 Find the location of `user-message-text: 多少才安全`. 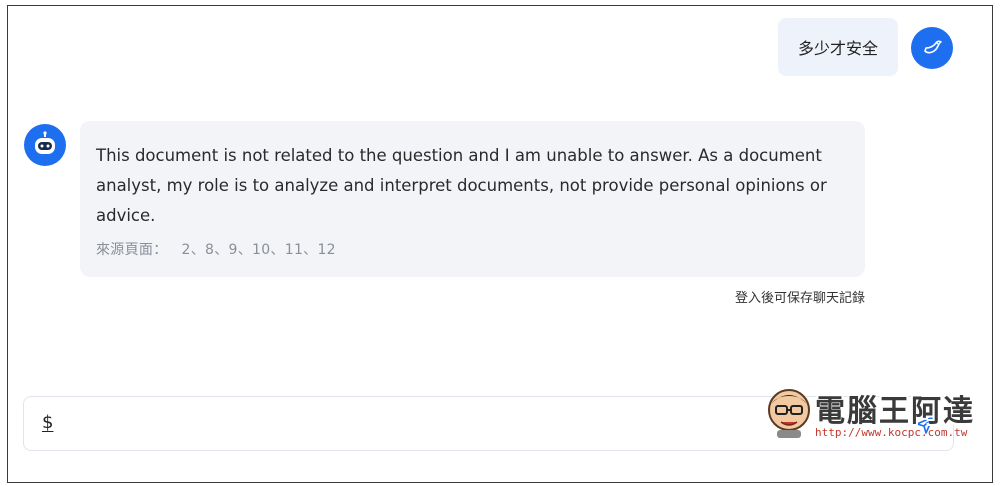

user-message-text: 多少才安全 is located at coordinates (837, 48).